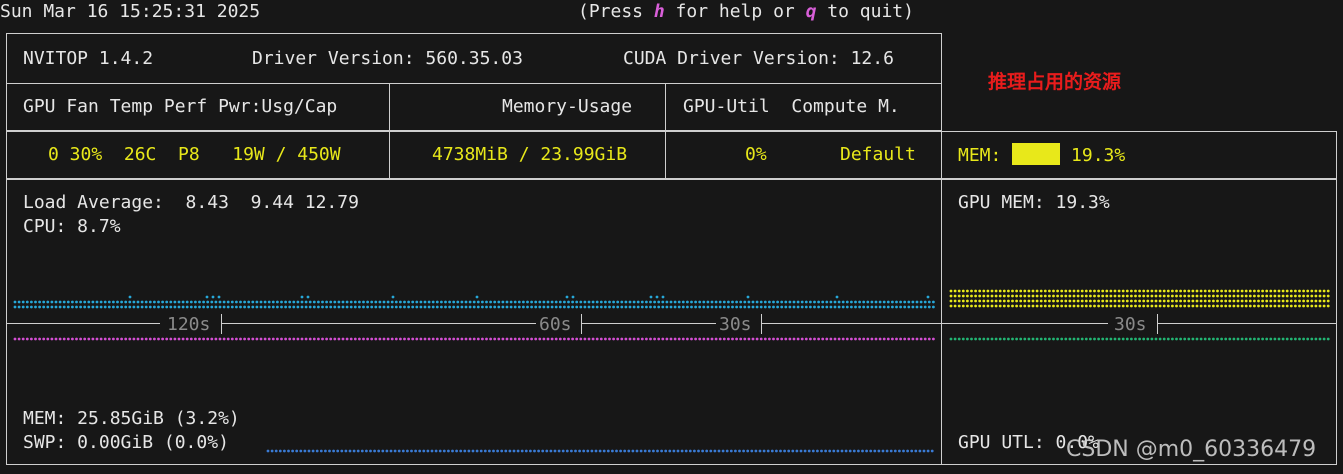  What do you see at coordinates (1191, 449) in the screenshot?
I see `watermark: CSDN @m0_60336479` at bounding box center [1191, 449].